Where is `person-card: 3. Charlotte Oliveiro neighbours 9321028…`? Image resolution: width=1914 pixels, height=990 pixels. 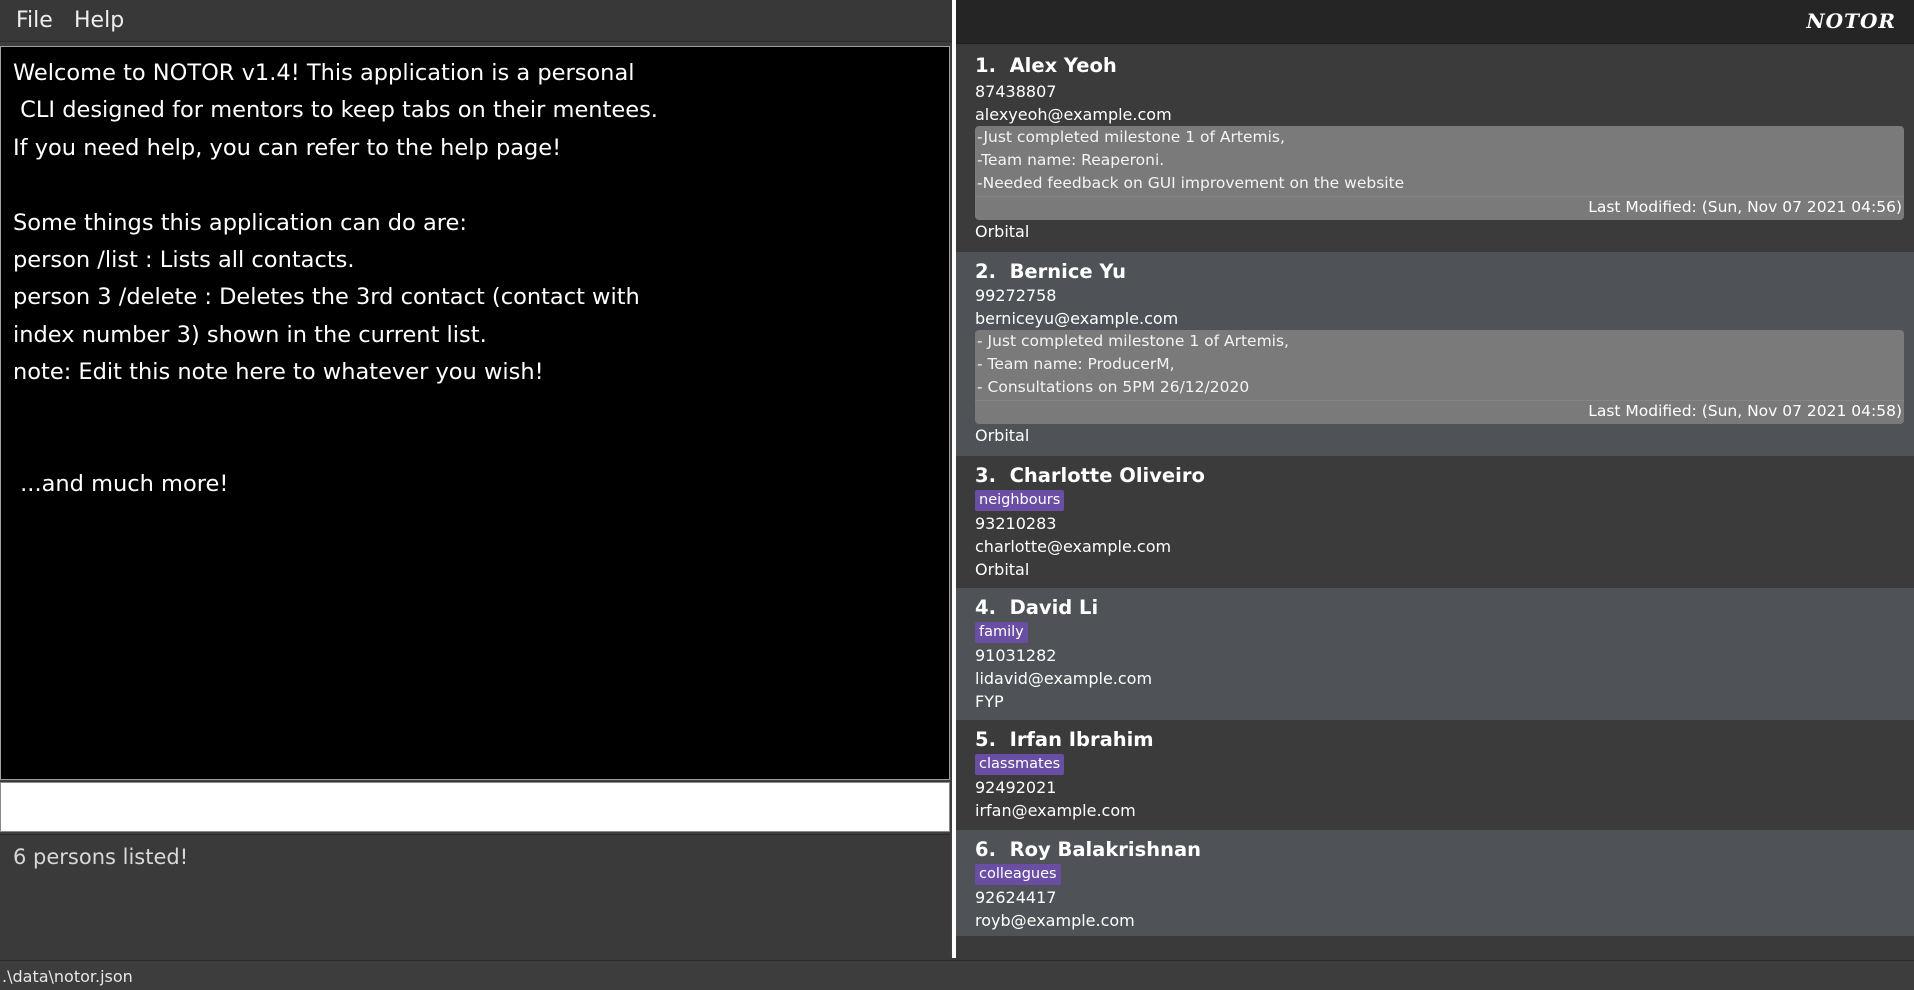 person-card: 3. Charlotte Oliveiro neighbours 9321028… is located at coordinates (1435, 522).